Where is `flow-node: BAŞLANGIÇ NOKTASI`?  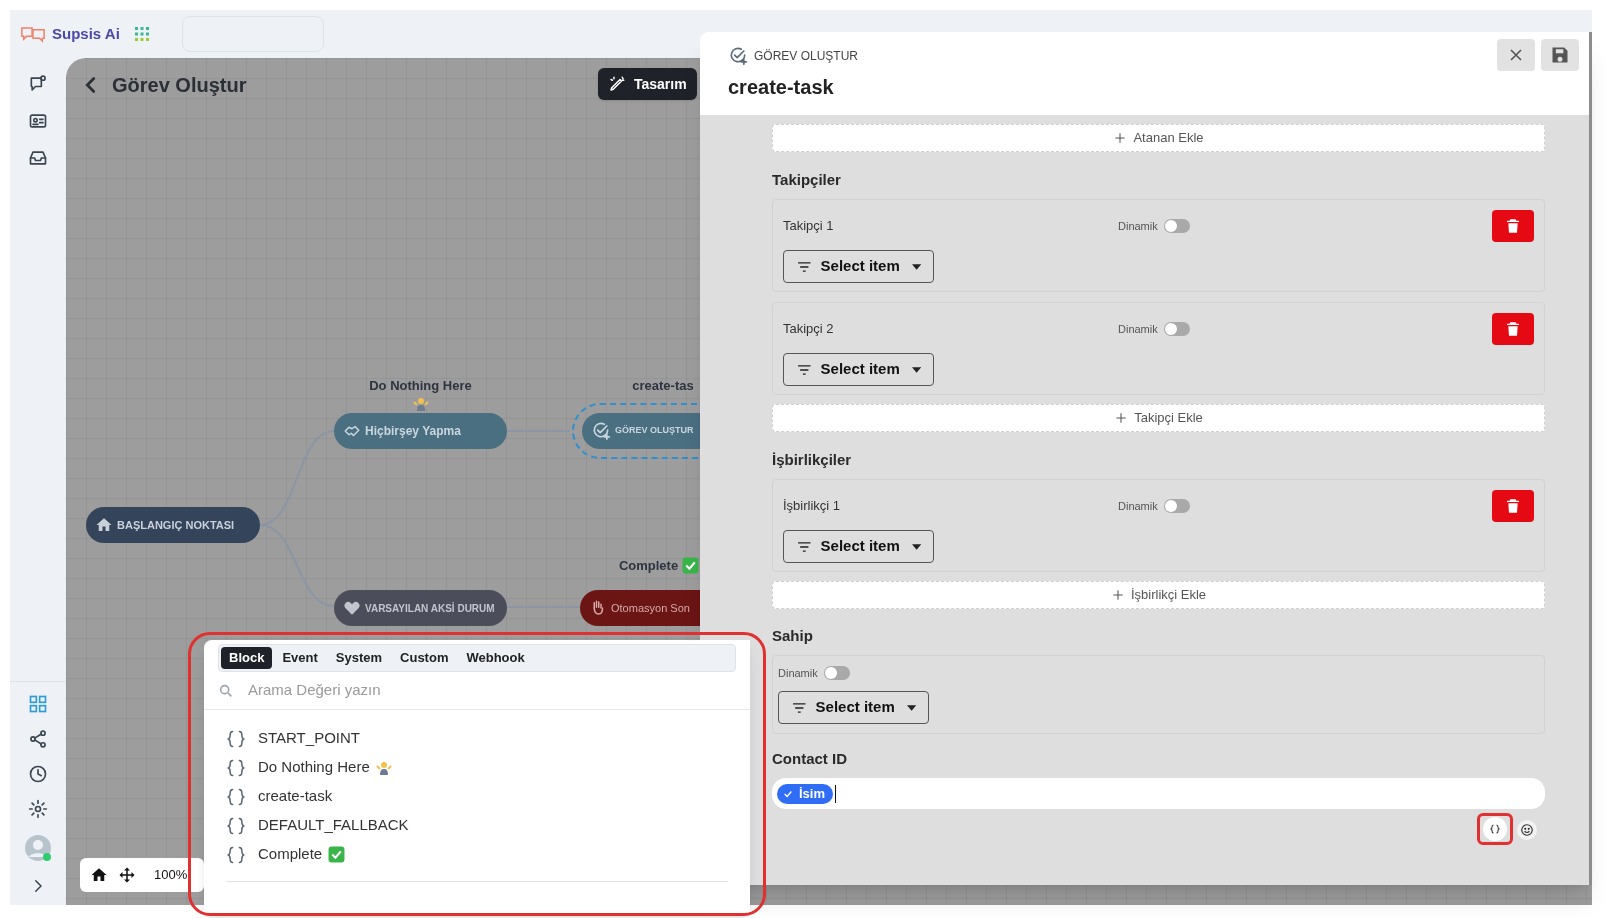 flow-node: BAŞLANGIÇ NOKTASI is located at coordinates (173, 525).